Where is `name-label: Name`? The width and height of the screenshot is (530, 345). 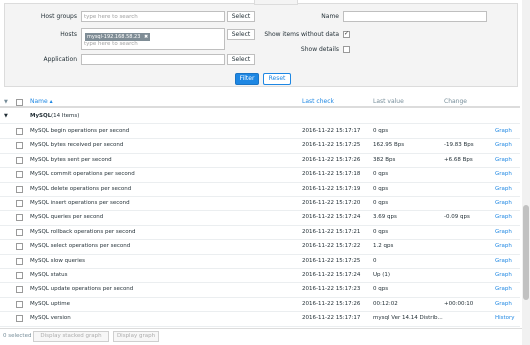
name-label: Name is located at coordinates (330, 16).